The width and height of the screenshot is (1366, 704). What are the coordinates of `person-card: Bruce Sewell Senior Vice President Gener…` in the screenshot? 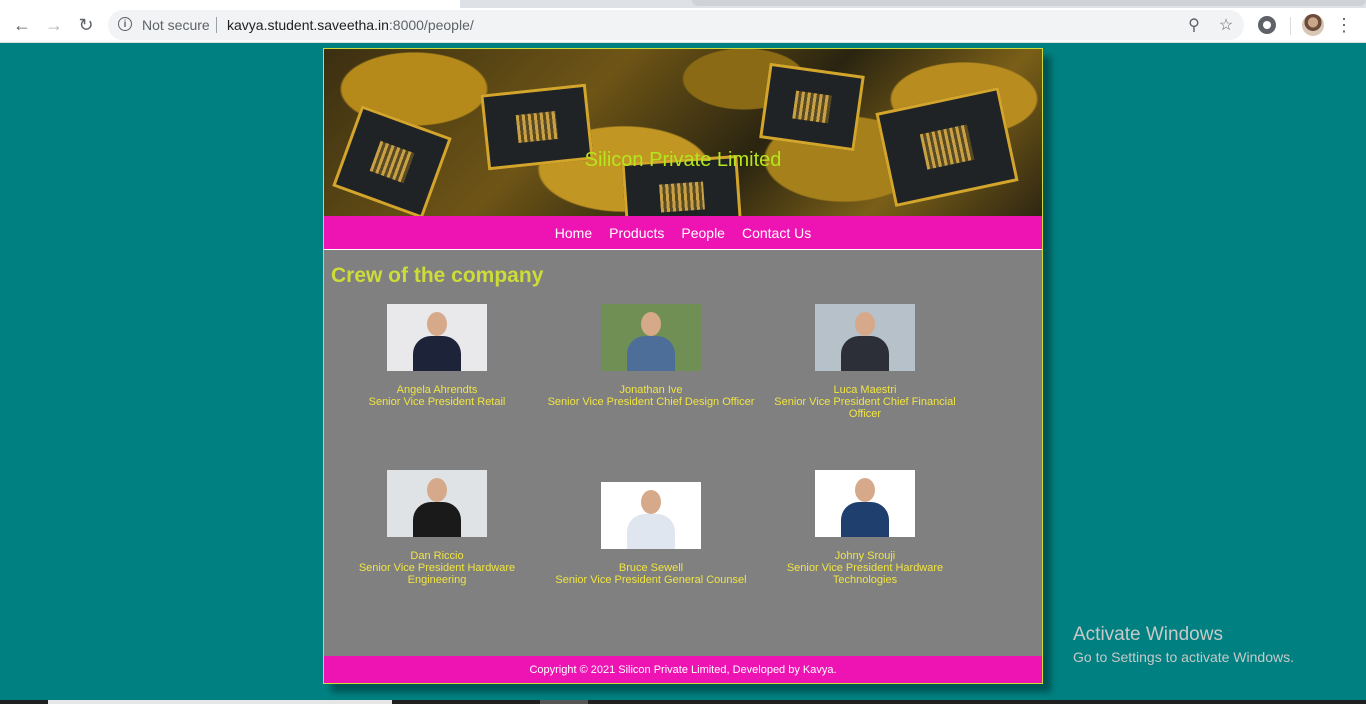 It's located at (651, 534).